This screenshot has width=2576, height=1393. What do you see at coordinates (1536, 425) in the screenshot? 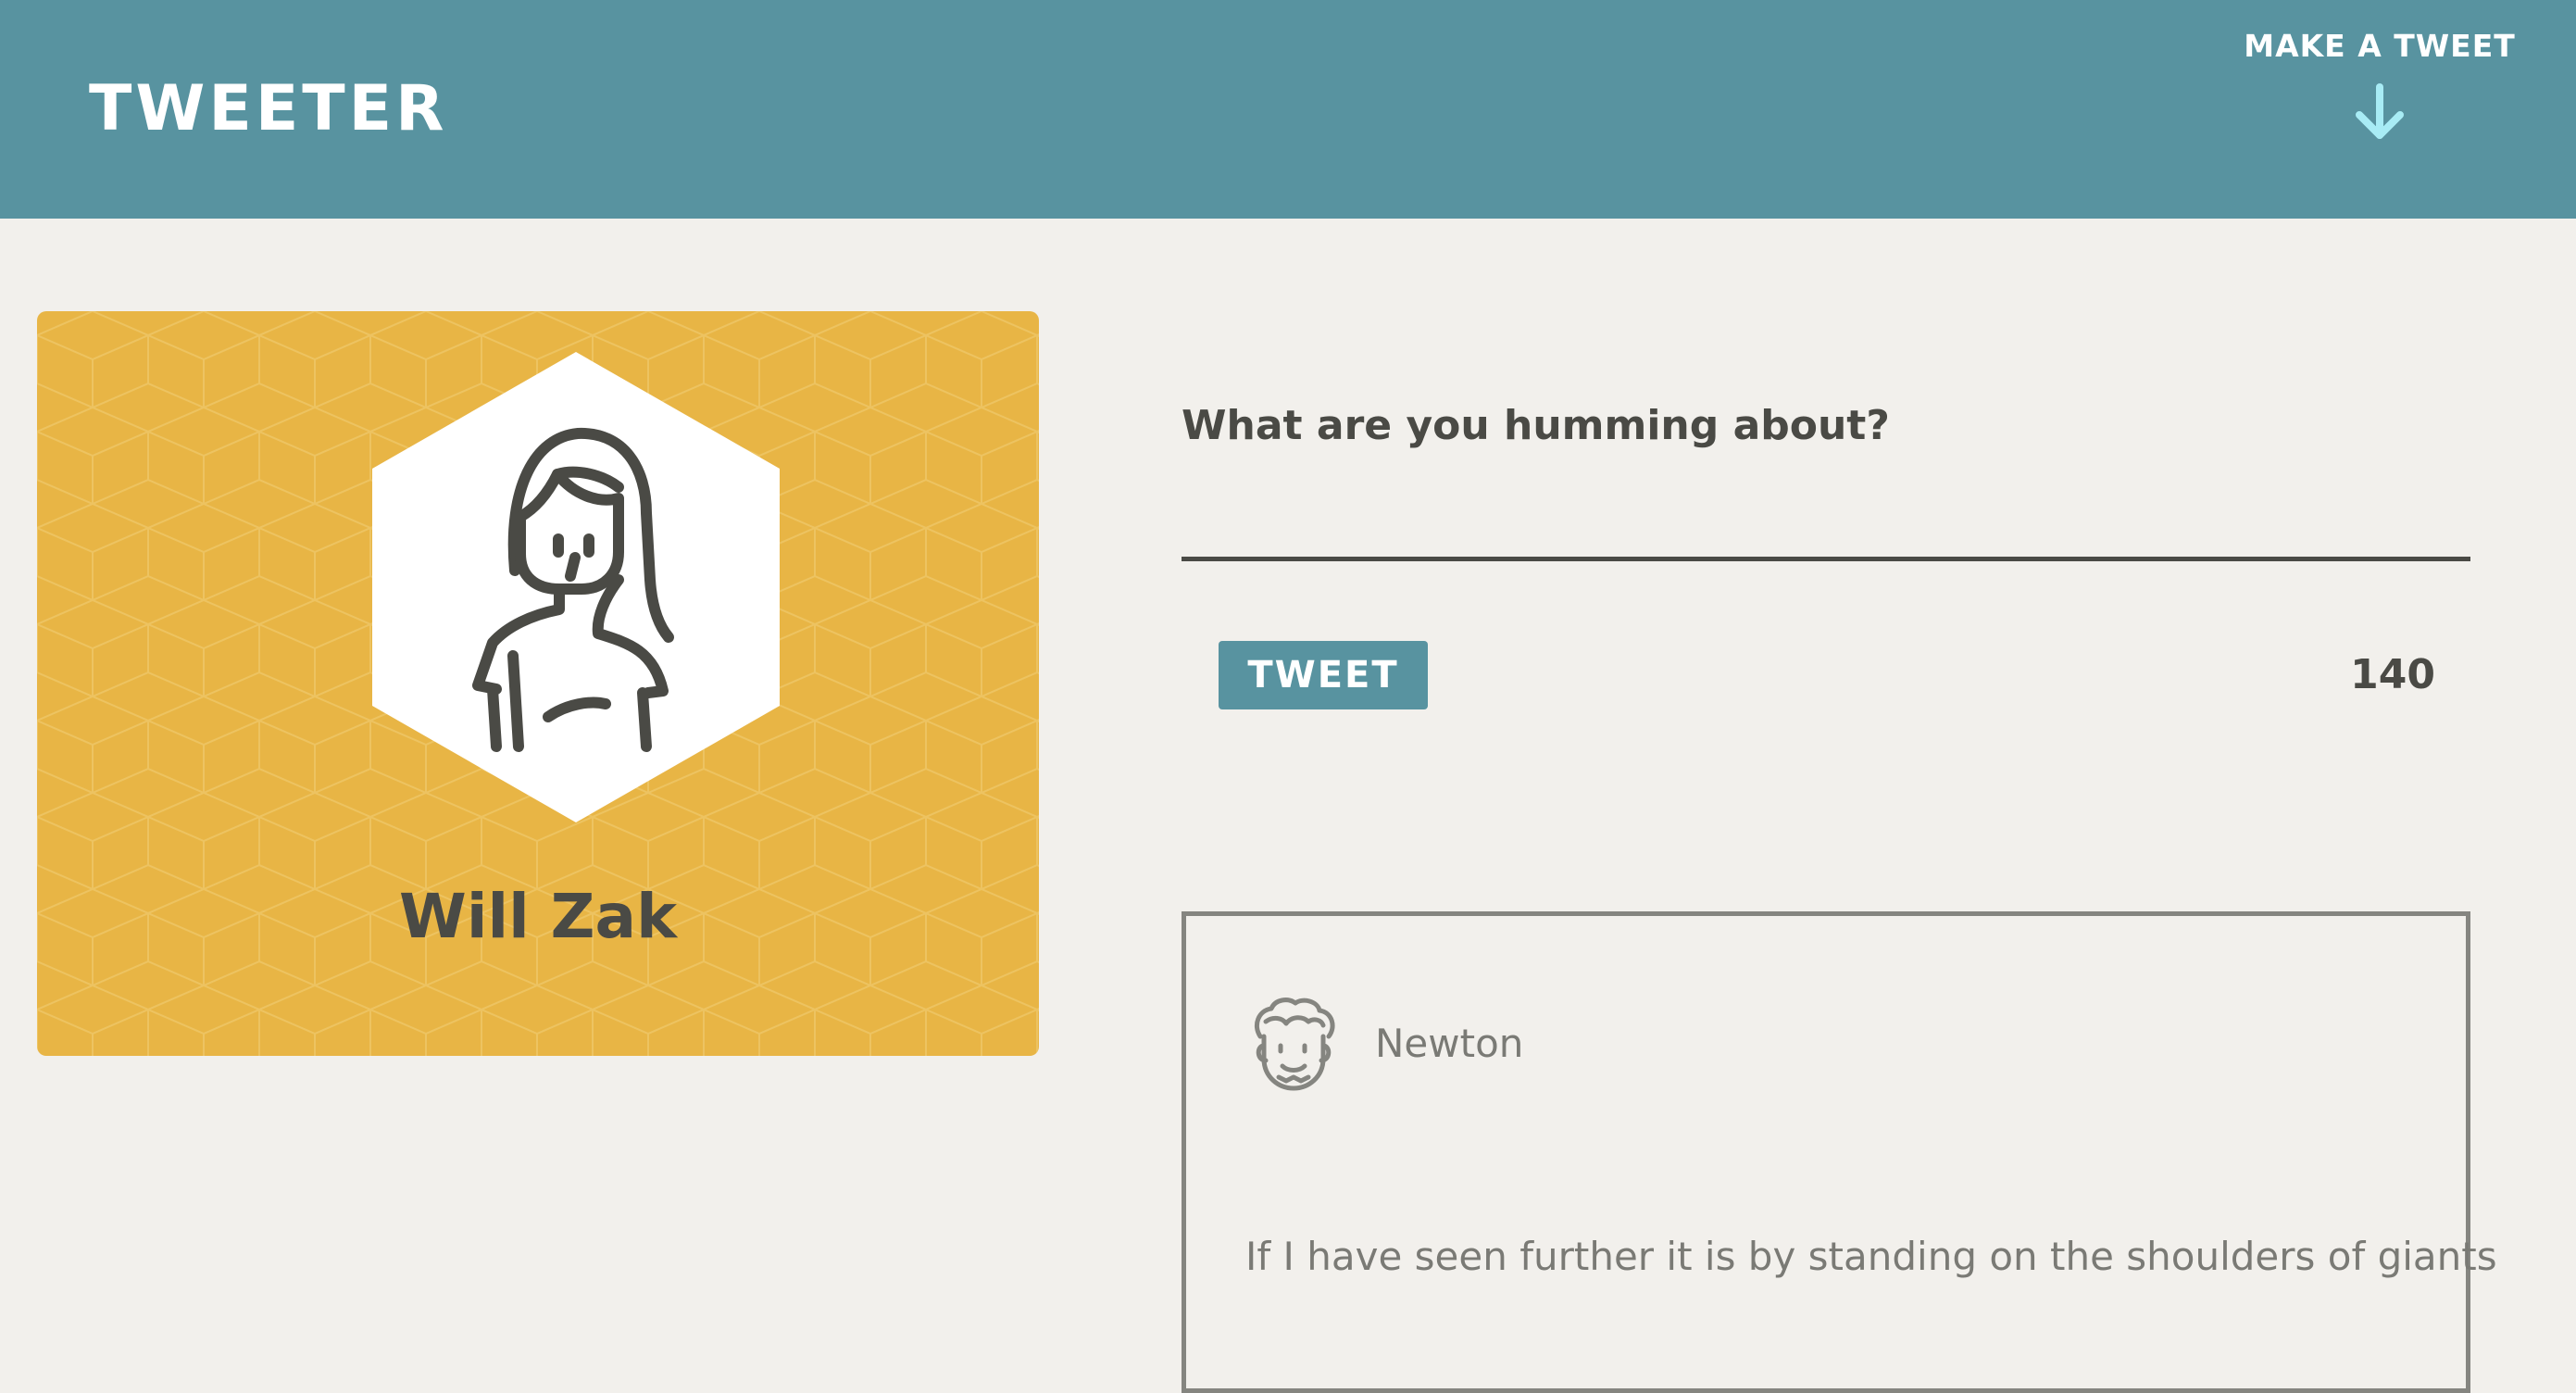
I see `compose-label: What are you humming about?` at bounding box center [1536, 425].